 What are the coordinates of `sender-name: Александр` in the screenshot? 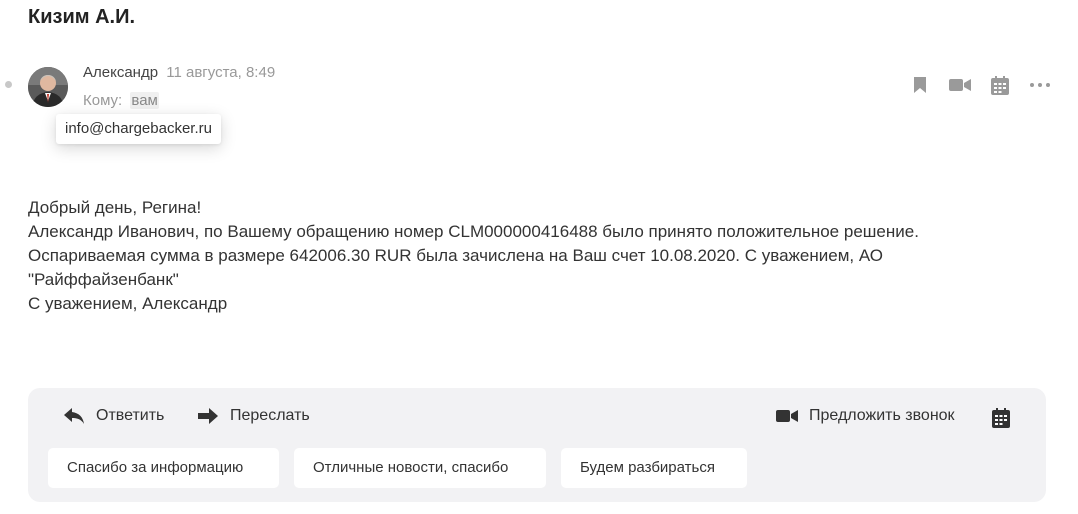 It's located at (120, 72).